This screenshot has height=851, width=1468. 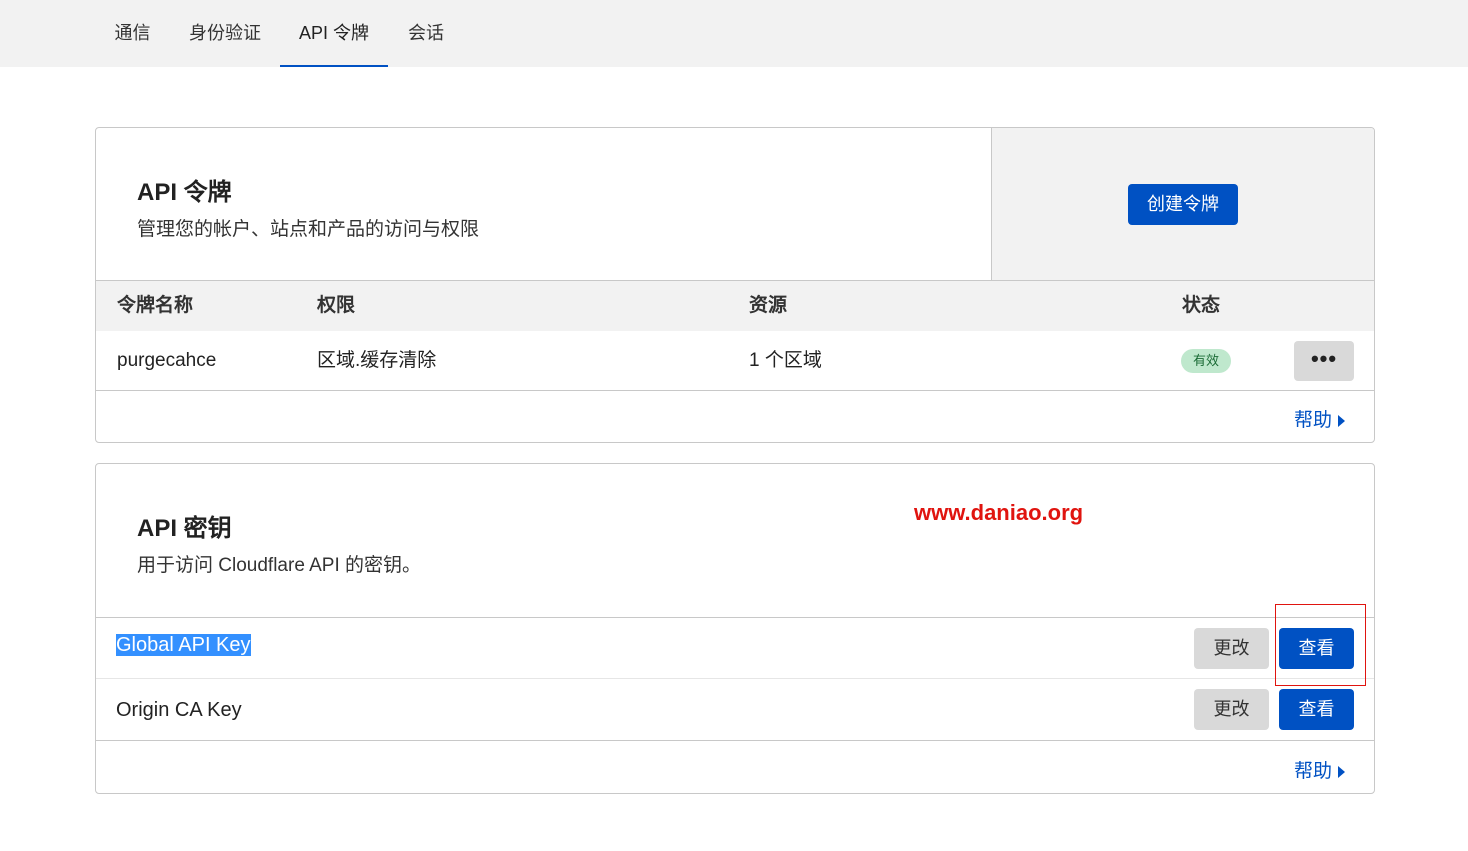 What do you see at coordinates (785, 360) in the screenshot?
I see `token-resource: 1 个区域` at bounding box center [785, 360].